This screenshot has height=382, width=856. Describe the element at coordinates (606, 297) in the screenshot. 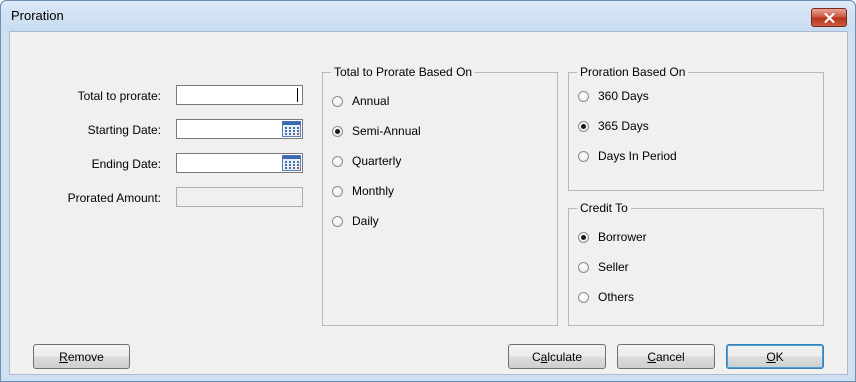

I see `radio-others: Others` at that location.